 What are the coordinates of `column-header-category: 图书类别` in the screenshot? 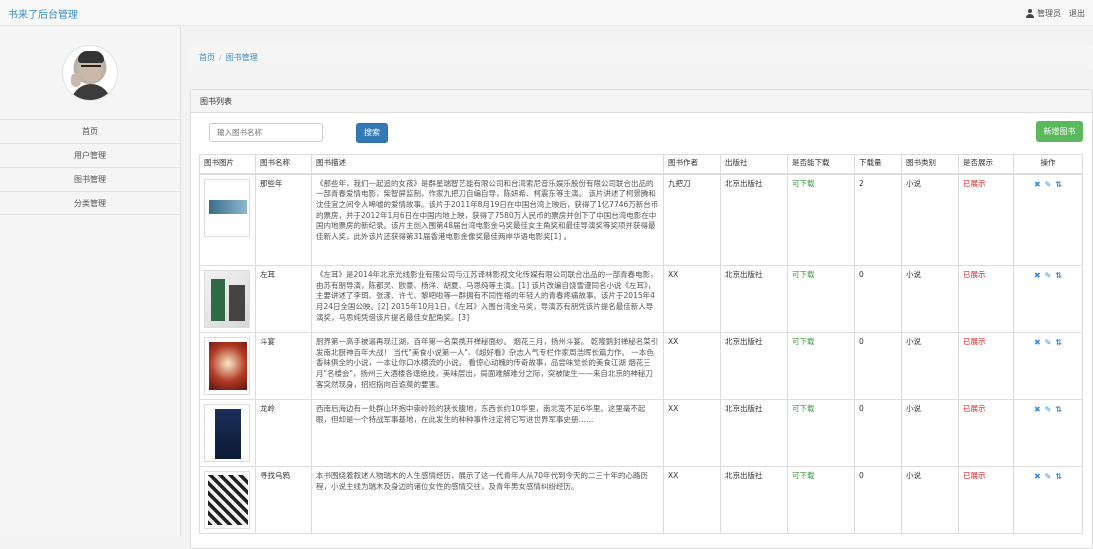 It's located at (930, 164).